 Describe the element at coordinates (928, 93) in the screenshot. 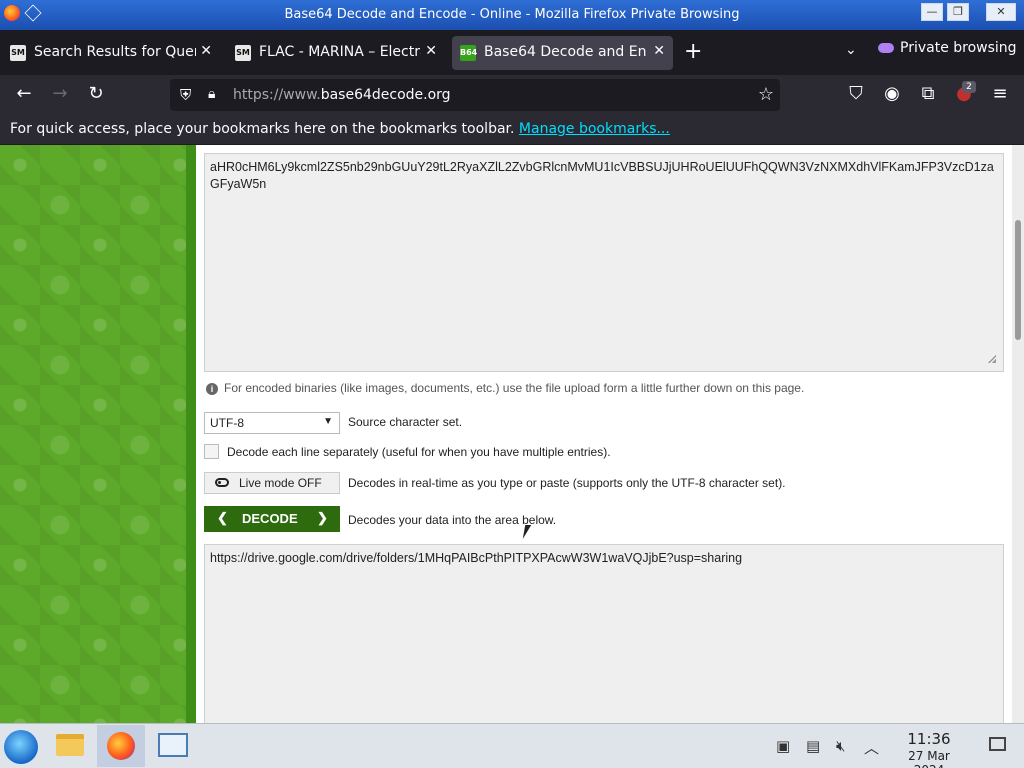

I see `extensions-icon: ⧉` at that location.